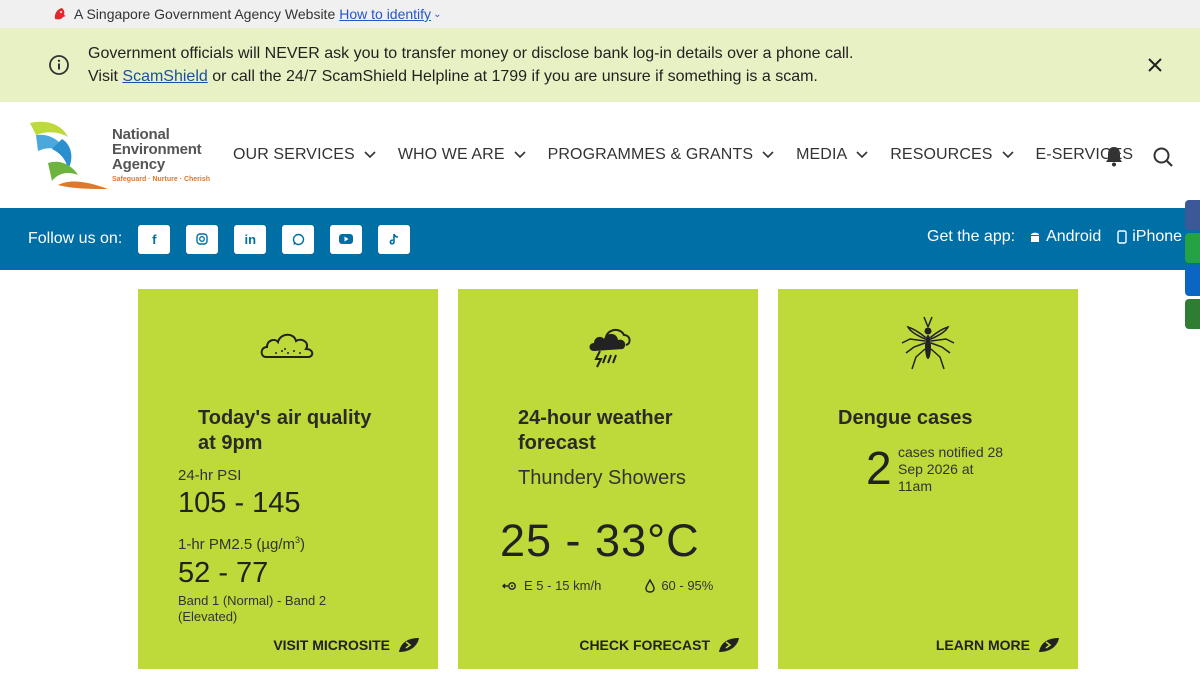 This screenshot has height=675, width=1200. Describe the element at coordinates (437, 14) in the screenshot. I see `chevron-down-icon: ⌄` at that location.